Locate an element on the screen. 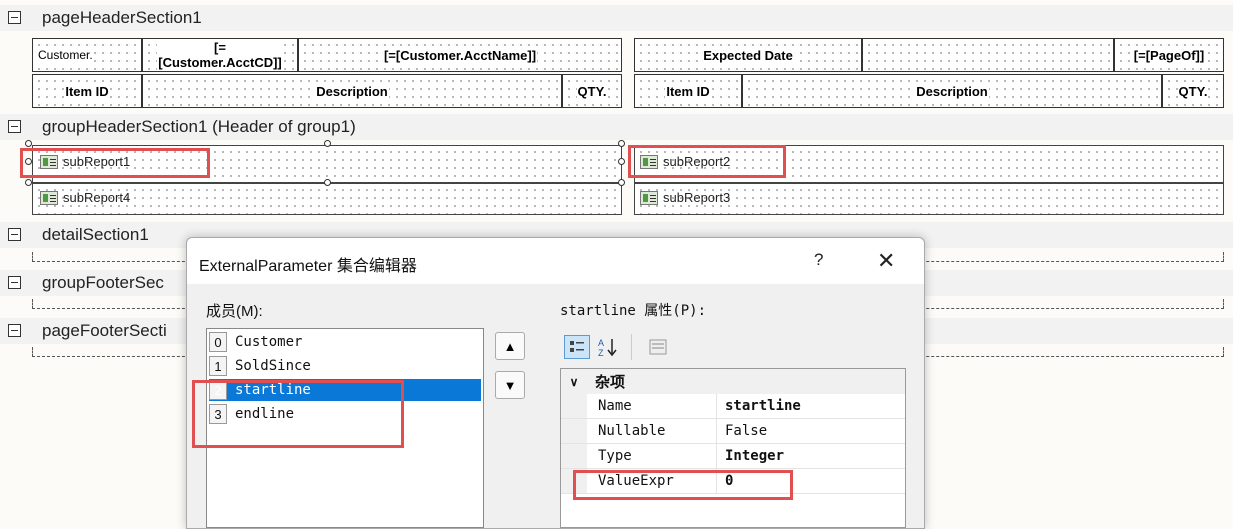 This screenshot has width=1233, height=529. move-up-button: ▲ is located at coordinates (510, 346).